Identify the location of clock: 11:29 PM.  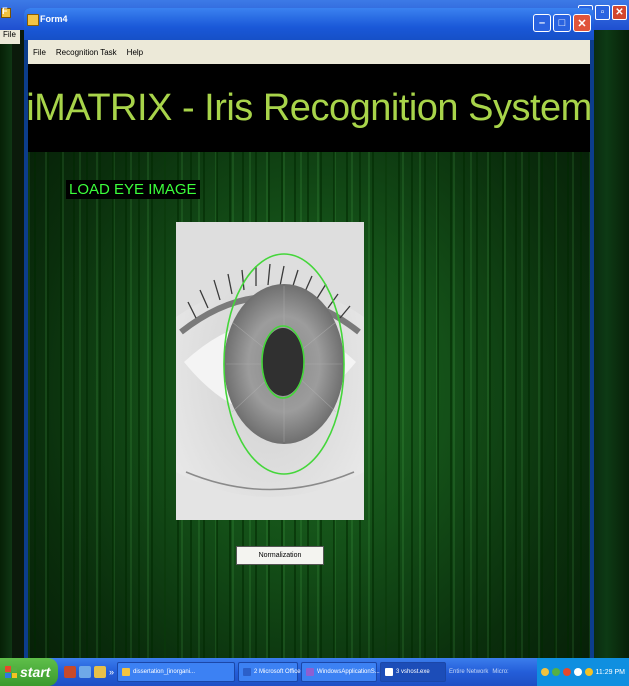
(610, 672).